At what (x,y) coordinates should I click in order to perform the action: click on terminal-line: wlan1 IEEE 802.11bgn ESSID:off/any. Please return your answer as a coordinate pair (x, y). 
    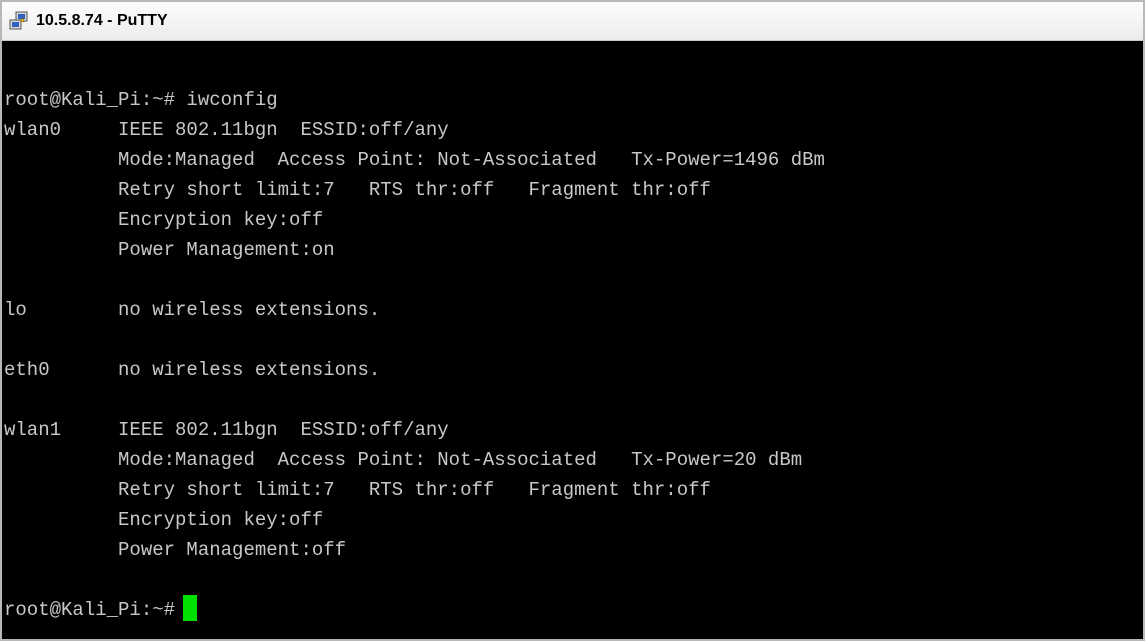
    Looking at the image, I should click on (573, 430).